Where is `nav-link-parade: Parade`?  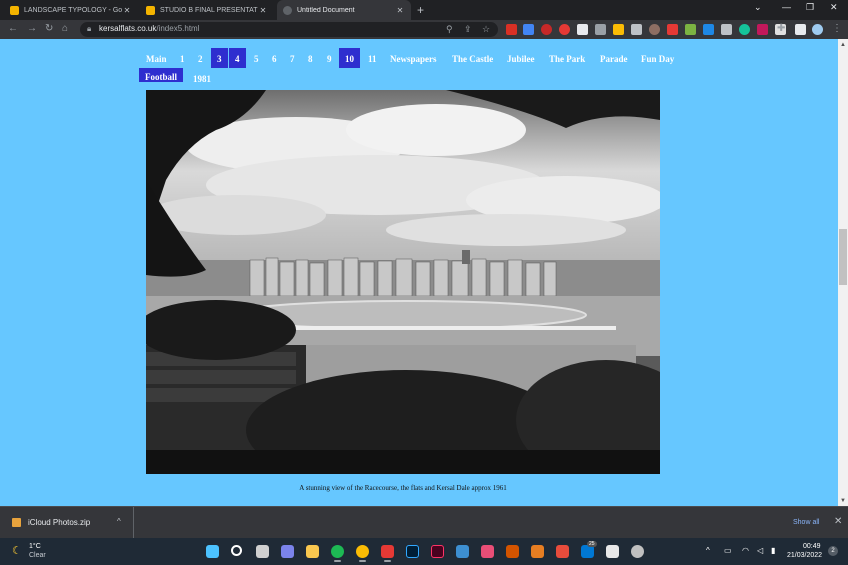 nav-link-parade: Parade is located at coordinates (614, 59).